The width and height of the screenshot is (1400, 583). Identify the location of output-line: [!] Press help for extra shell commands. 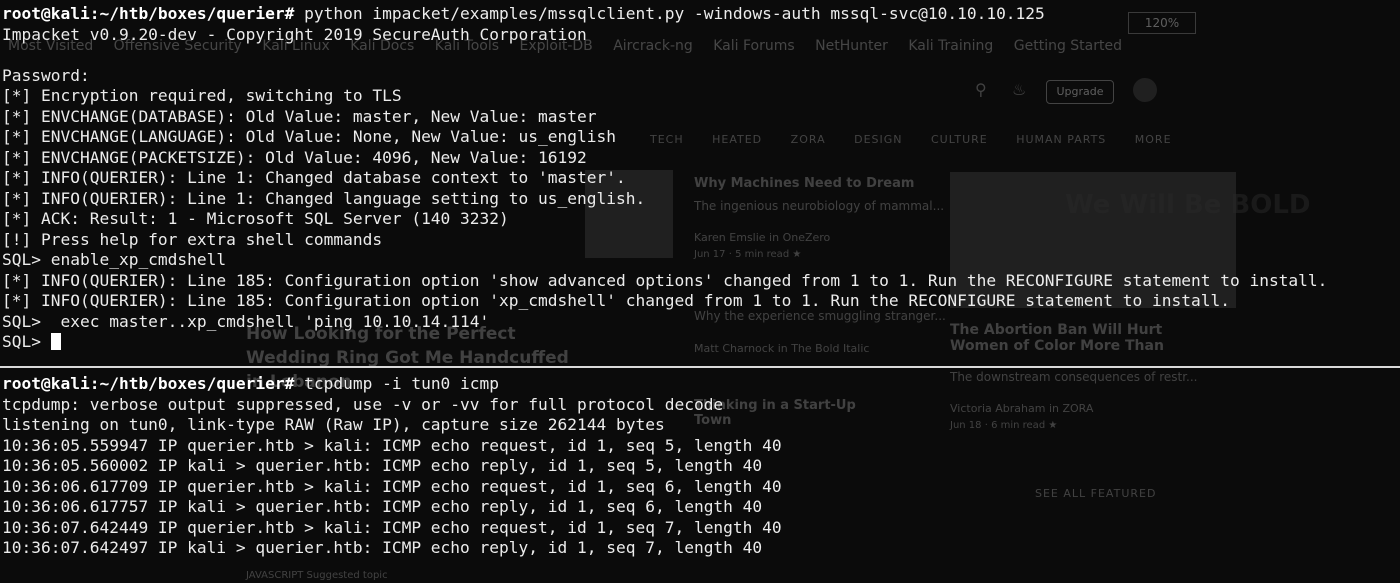
(192, 239).